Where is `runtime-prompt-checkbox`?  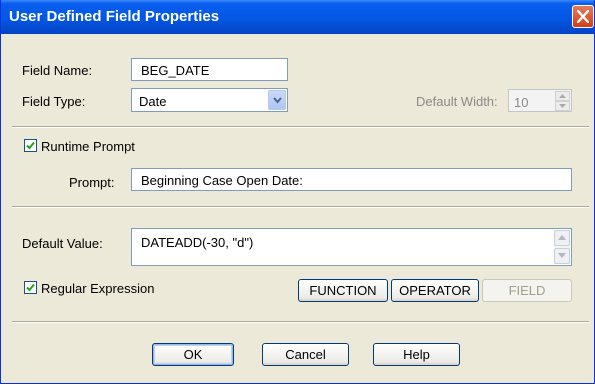
runtime-prompt-checkbox is located at coordinates (30, 145).